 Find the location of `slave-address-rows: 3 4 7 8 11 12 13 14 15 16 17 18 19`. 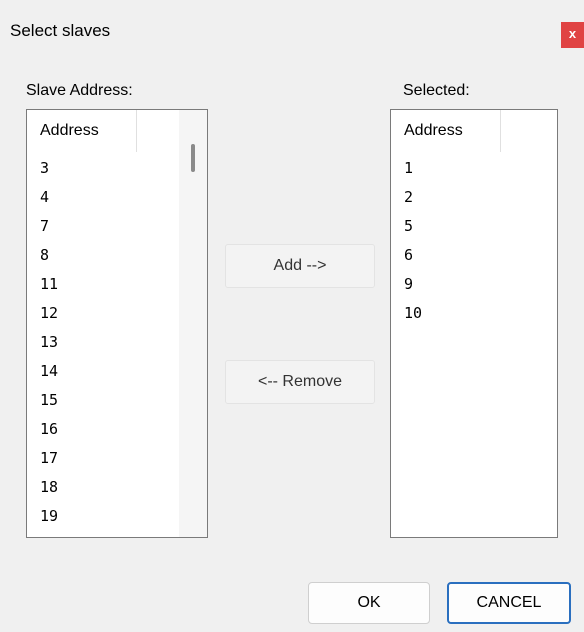

slave-address-rows: 3 4 7 8 11 12 13 14 15 16 17 18 19 is located at coordinates (42, 342).